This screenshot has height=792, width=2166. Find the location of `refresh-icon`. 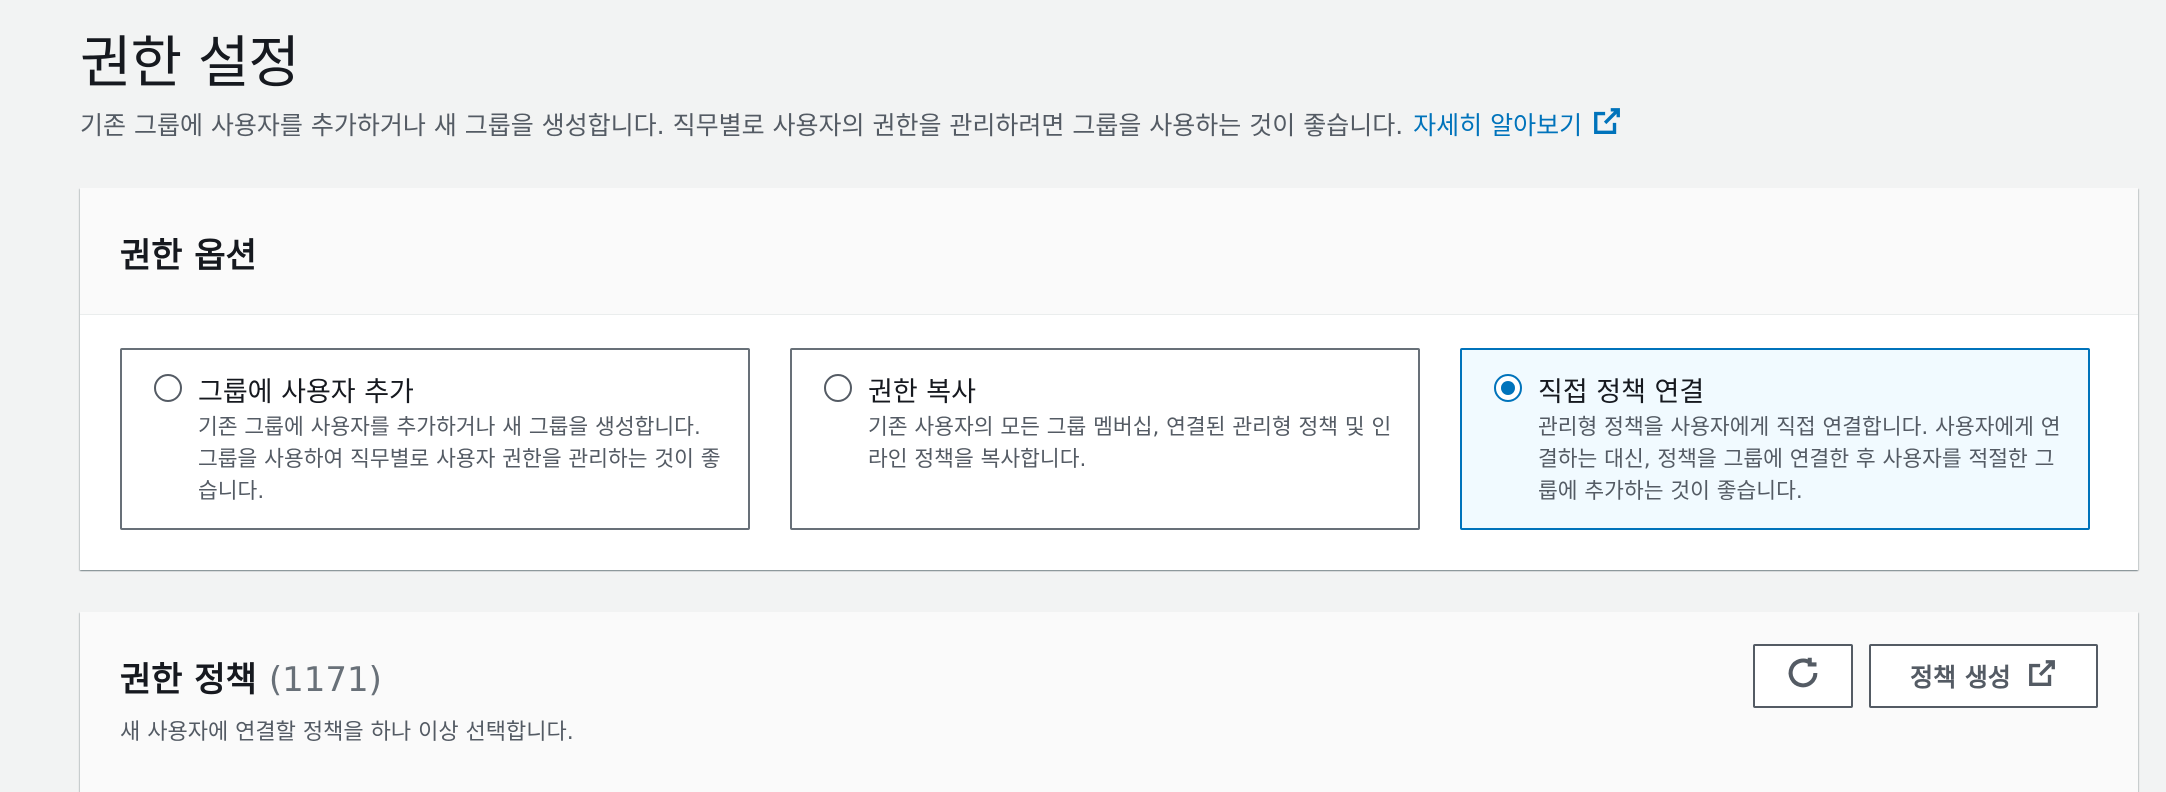

refresh-icon is located at coordinates (1803, 676).